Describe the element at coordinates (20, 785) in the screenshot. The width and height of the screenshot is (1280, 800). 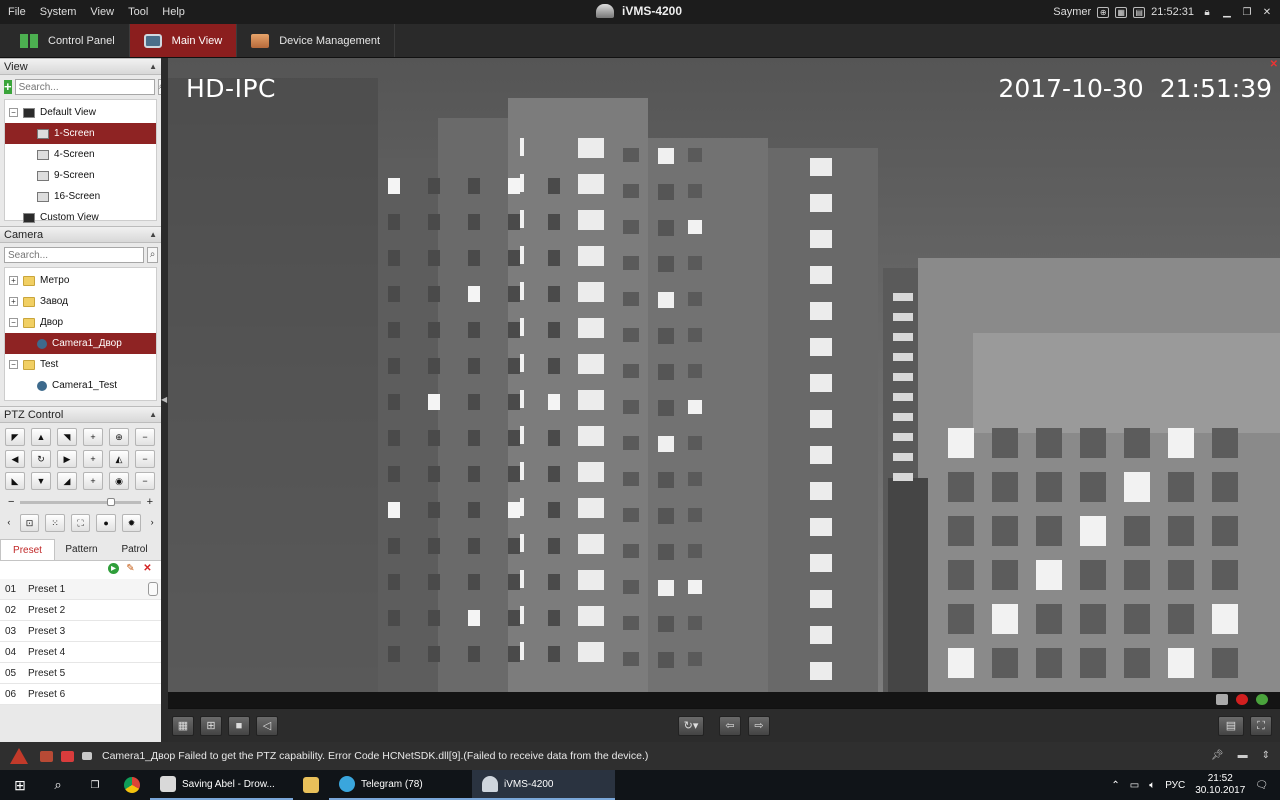
I see `start-button: ⊞` at that location.